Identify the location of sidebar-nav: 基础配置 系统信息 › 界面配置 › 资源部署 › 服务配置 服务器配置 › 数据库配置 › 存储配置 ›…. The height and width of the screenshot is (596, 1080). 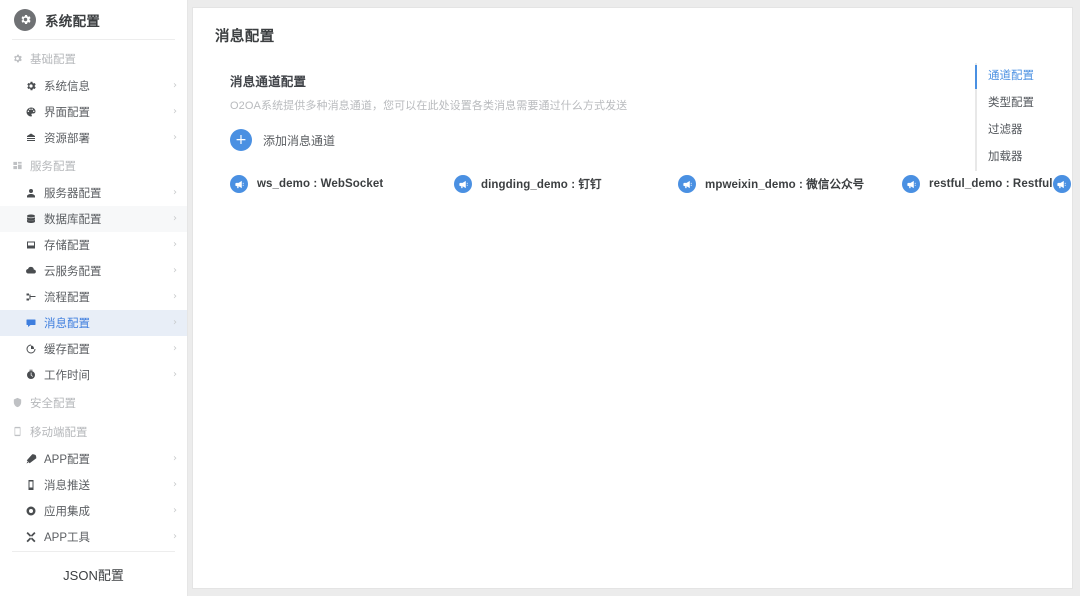
(93, 295).